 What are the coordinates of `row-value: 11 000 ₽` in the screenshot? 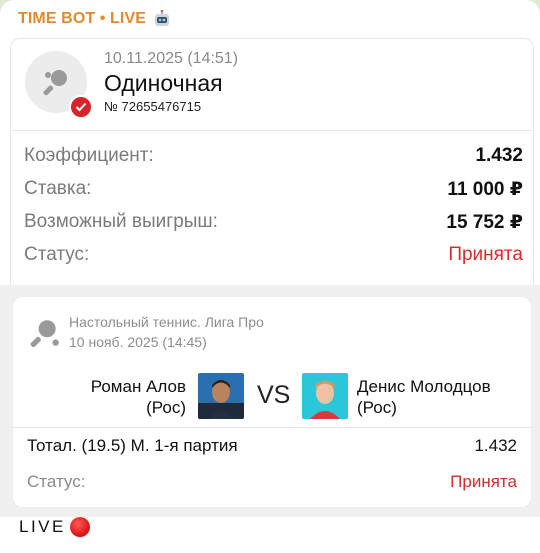 It's located at (485, 189).